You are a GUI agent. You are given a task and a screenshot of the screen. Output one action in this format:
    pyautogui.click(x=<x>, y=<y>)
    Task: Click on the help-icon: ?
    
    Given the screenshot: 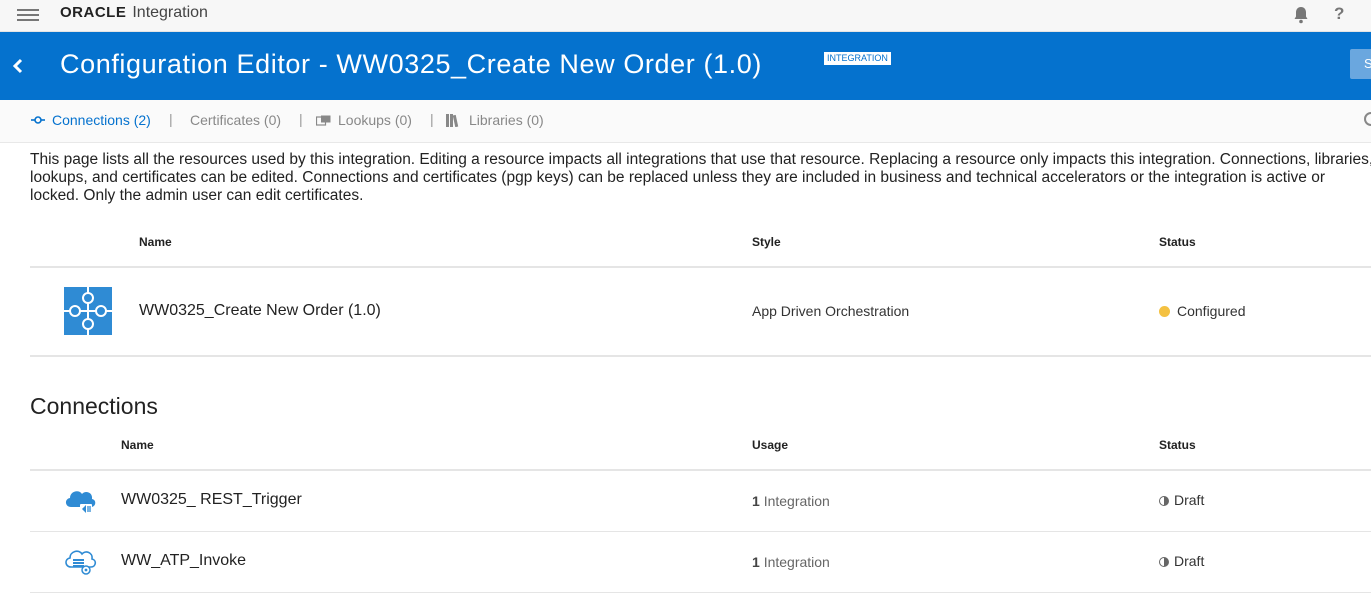 What is the action you would take?
    pyautogui.click(x=1339, y=14)
    